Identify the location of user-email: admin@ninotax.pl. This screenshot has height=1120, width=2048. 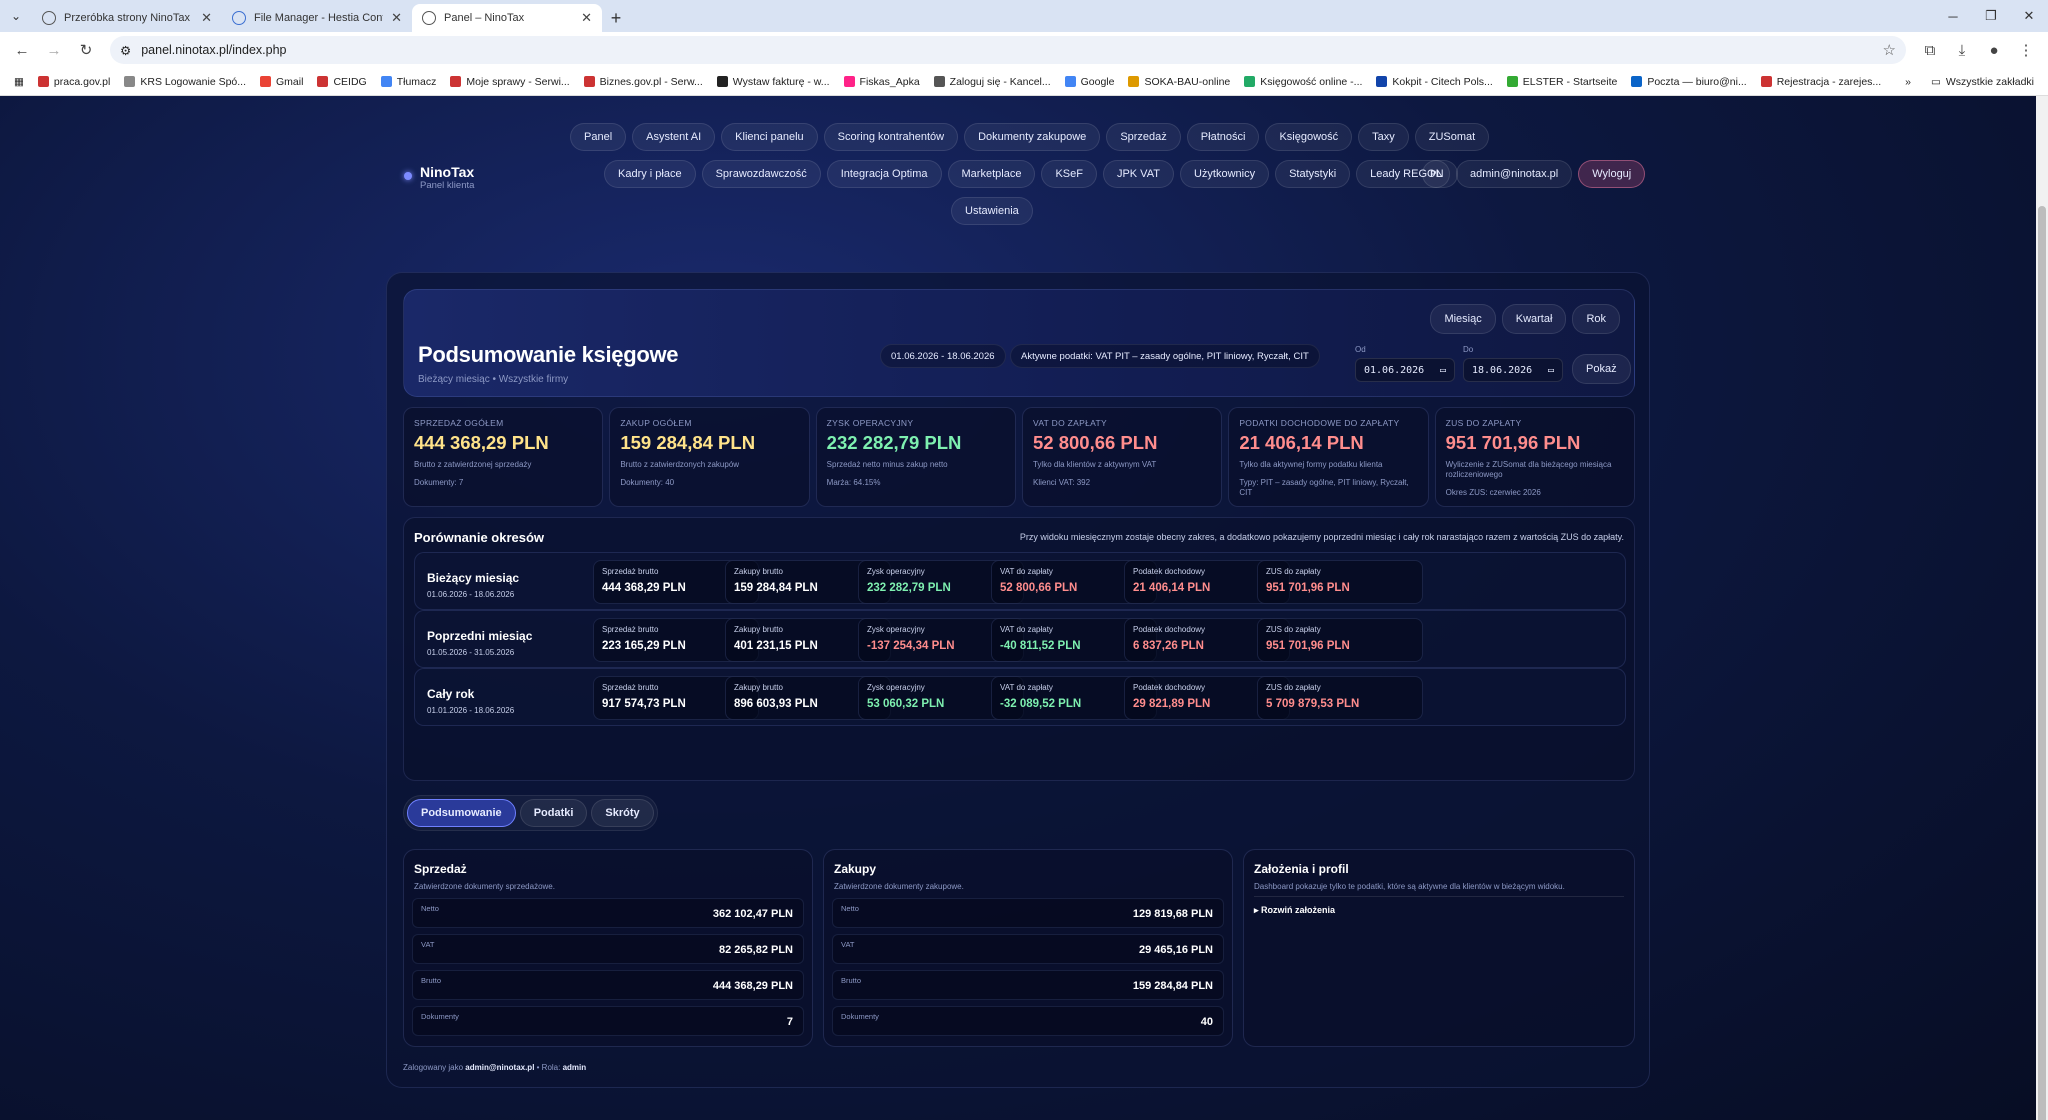
(1514, 174).